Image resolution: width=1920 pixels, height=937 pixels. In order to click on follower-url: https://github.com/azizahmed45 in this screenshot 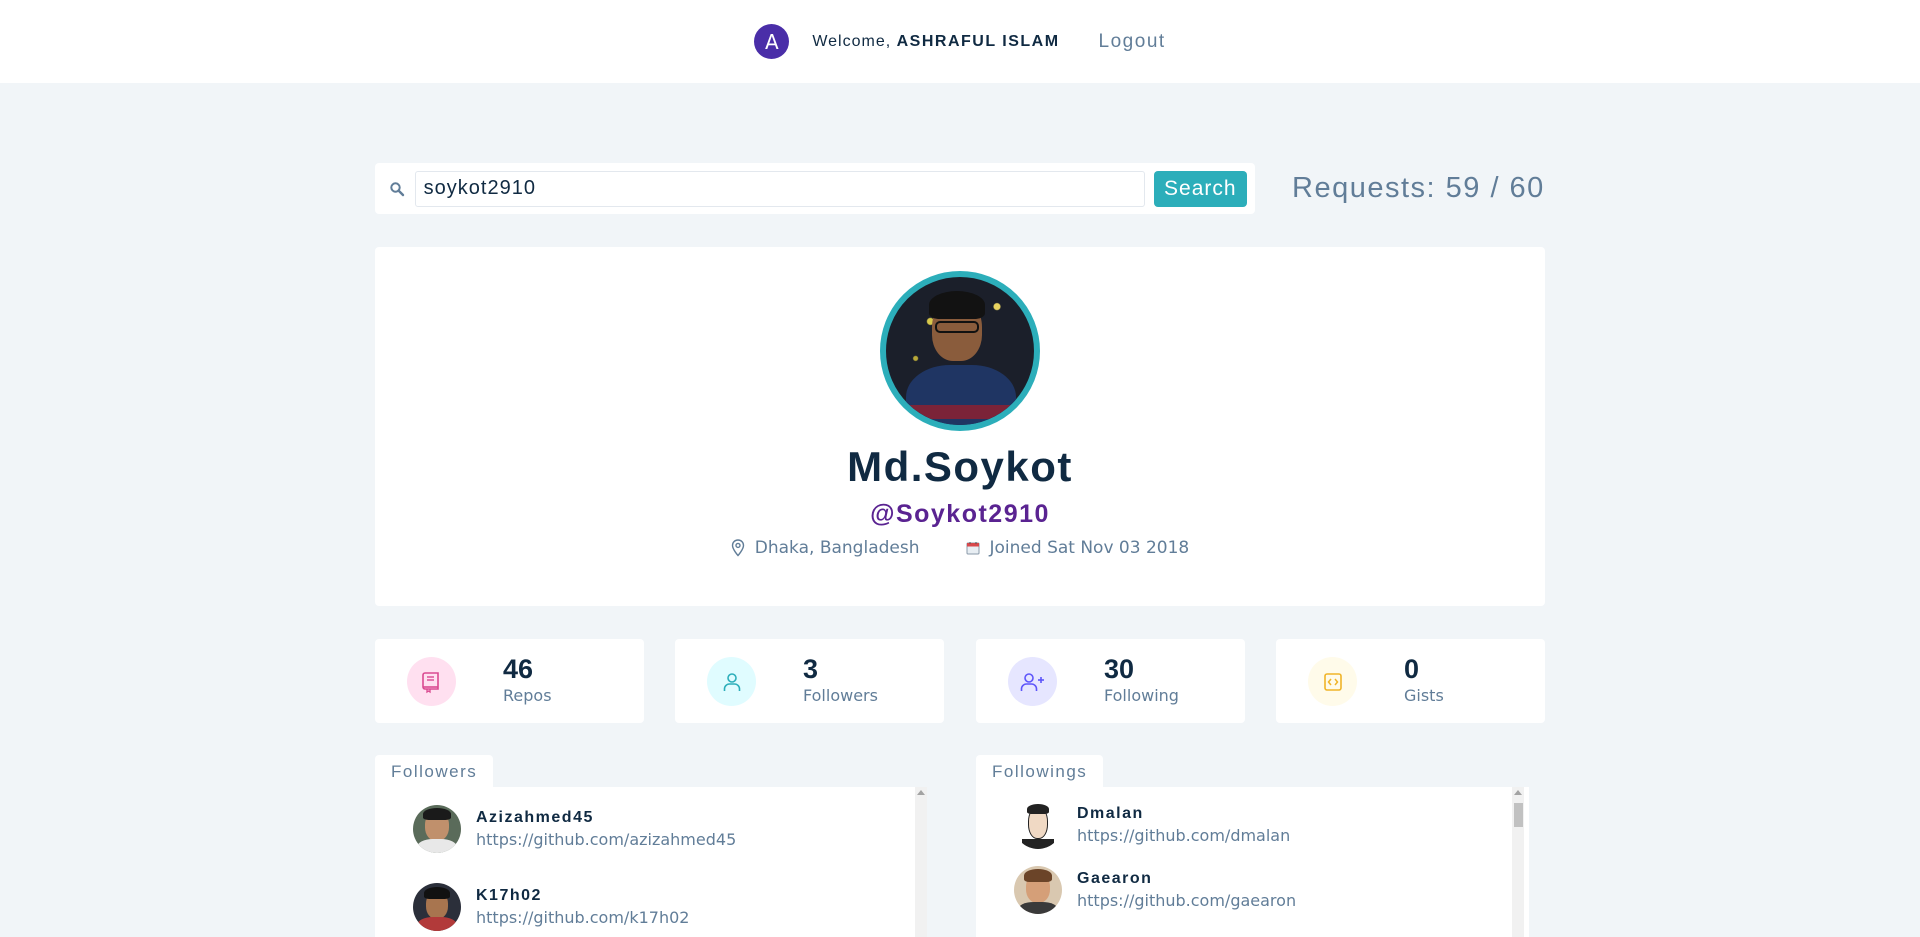, I will do `click(606, 839)`.